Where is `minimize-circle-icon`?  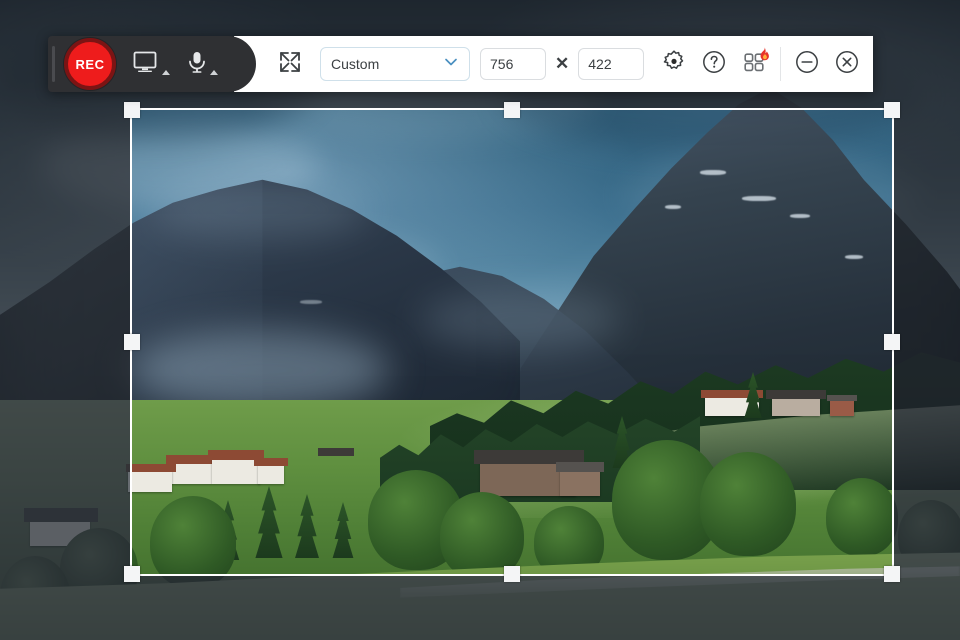 minimize-circle-icon is located at coordinates (807, 64).